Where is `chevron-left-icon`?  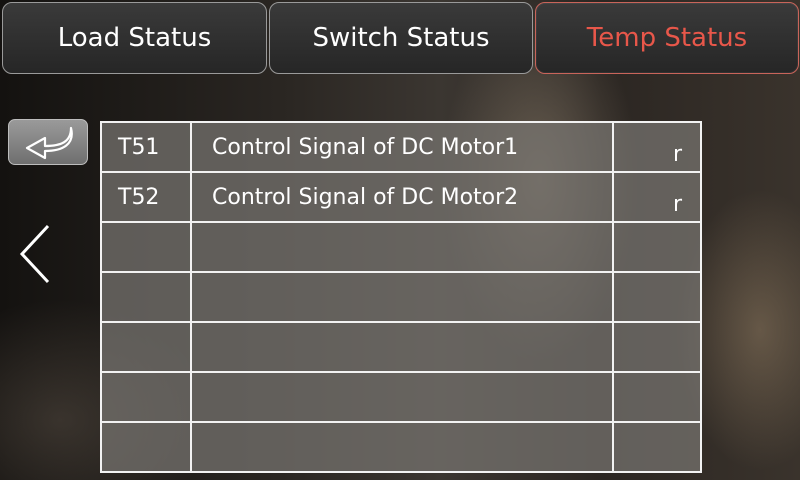 chevron-left-icon is located at coordinates (34, 254).